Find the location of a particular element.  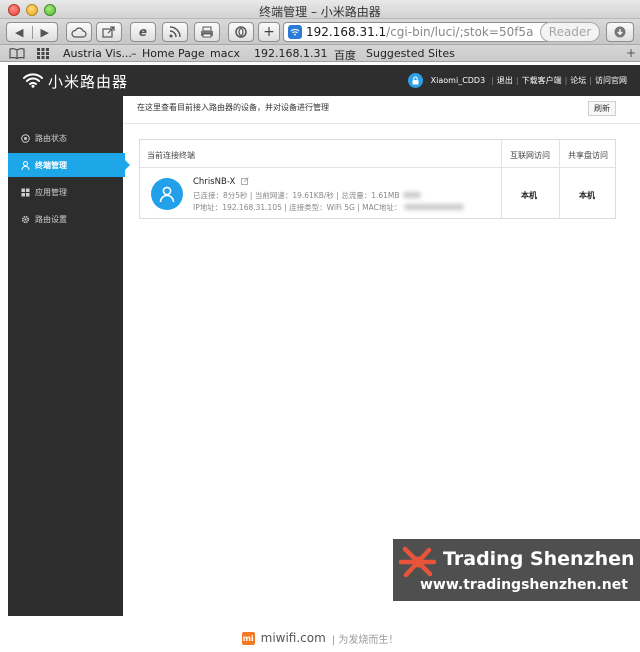

grid-icon is located at coordinates (25, 192).